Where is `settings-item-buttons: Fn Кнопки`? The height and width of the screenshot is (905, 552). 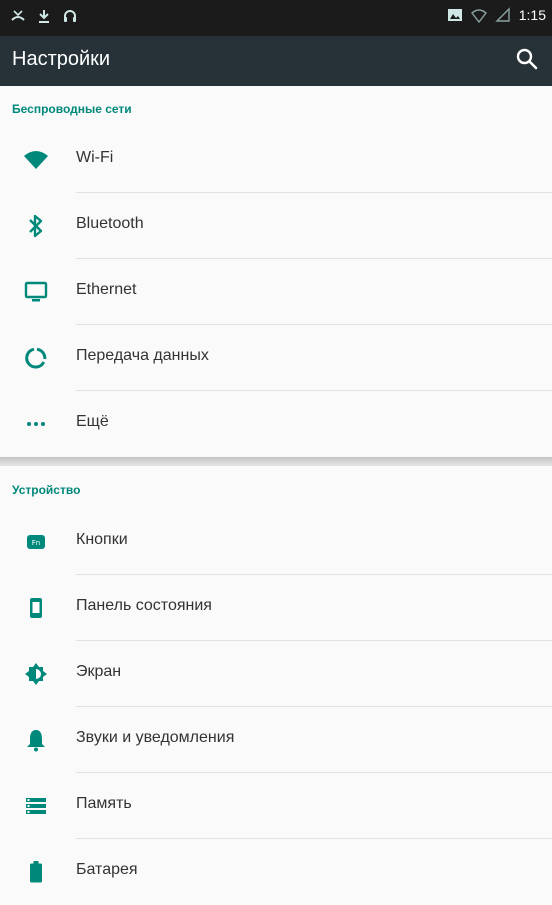
settings-item-buttons: Fn Кнопки is located at coordinates (276, 542).